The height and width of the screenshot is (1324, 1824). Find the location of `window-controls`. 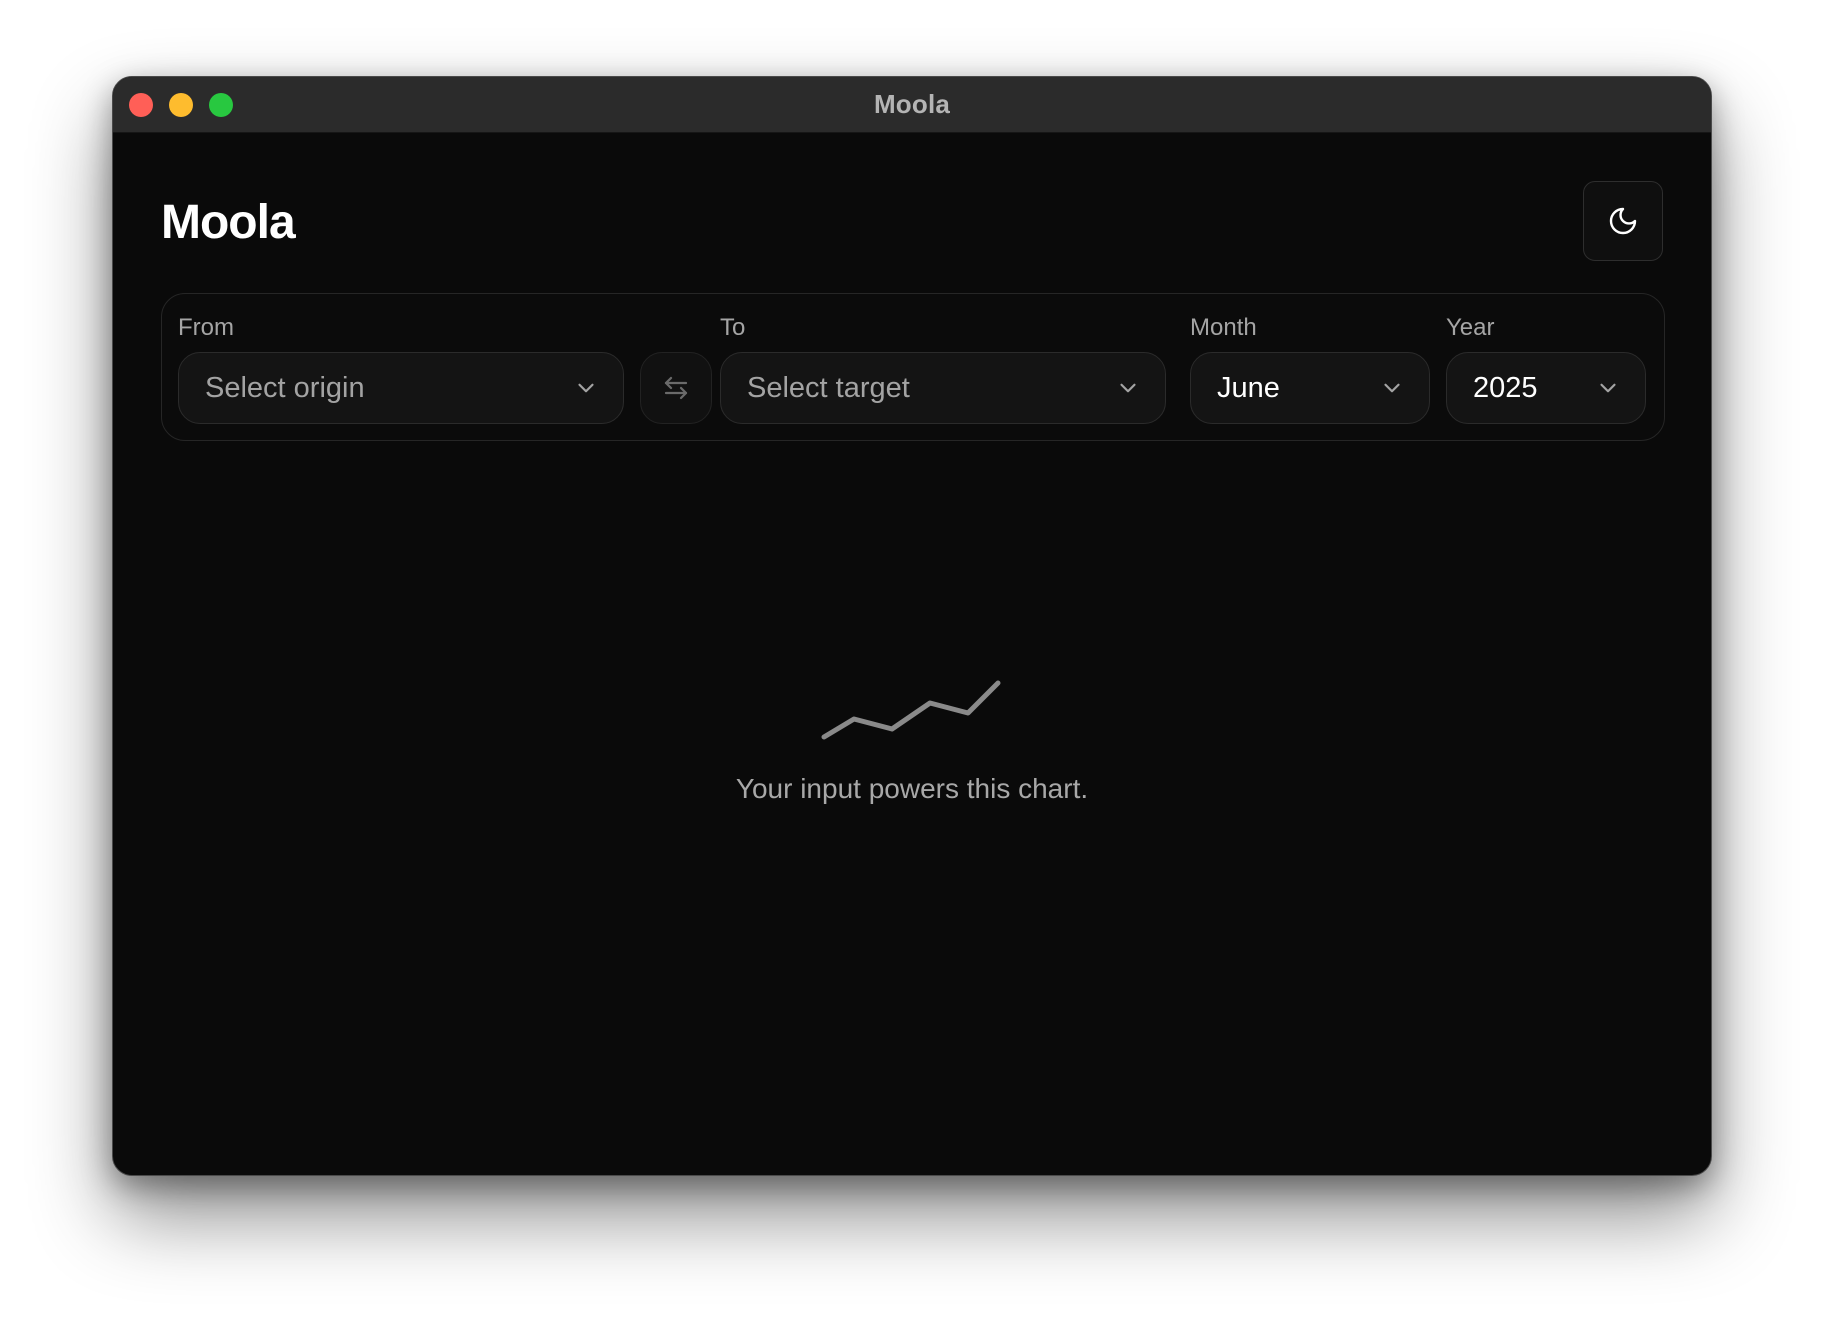

window-controls is located at coordinates (181, 105).